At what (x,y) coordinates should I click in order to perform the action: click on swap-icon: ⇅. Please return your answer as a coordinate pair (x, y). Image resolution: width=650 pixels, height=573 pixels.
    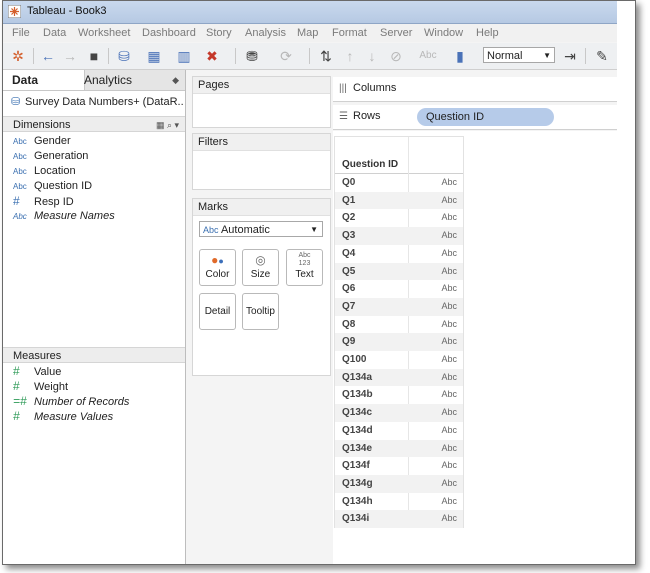
    Looking at the image, I should click on (326, 56).